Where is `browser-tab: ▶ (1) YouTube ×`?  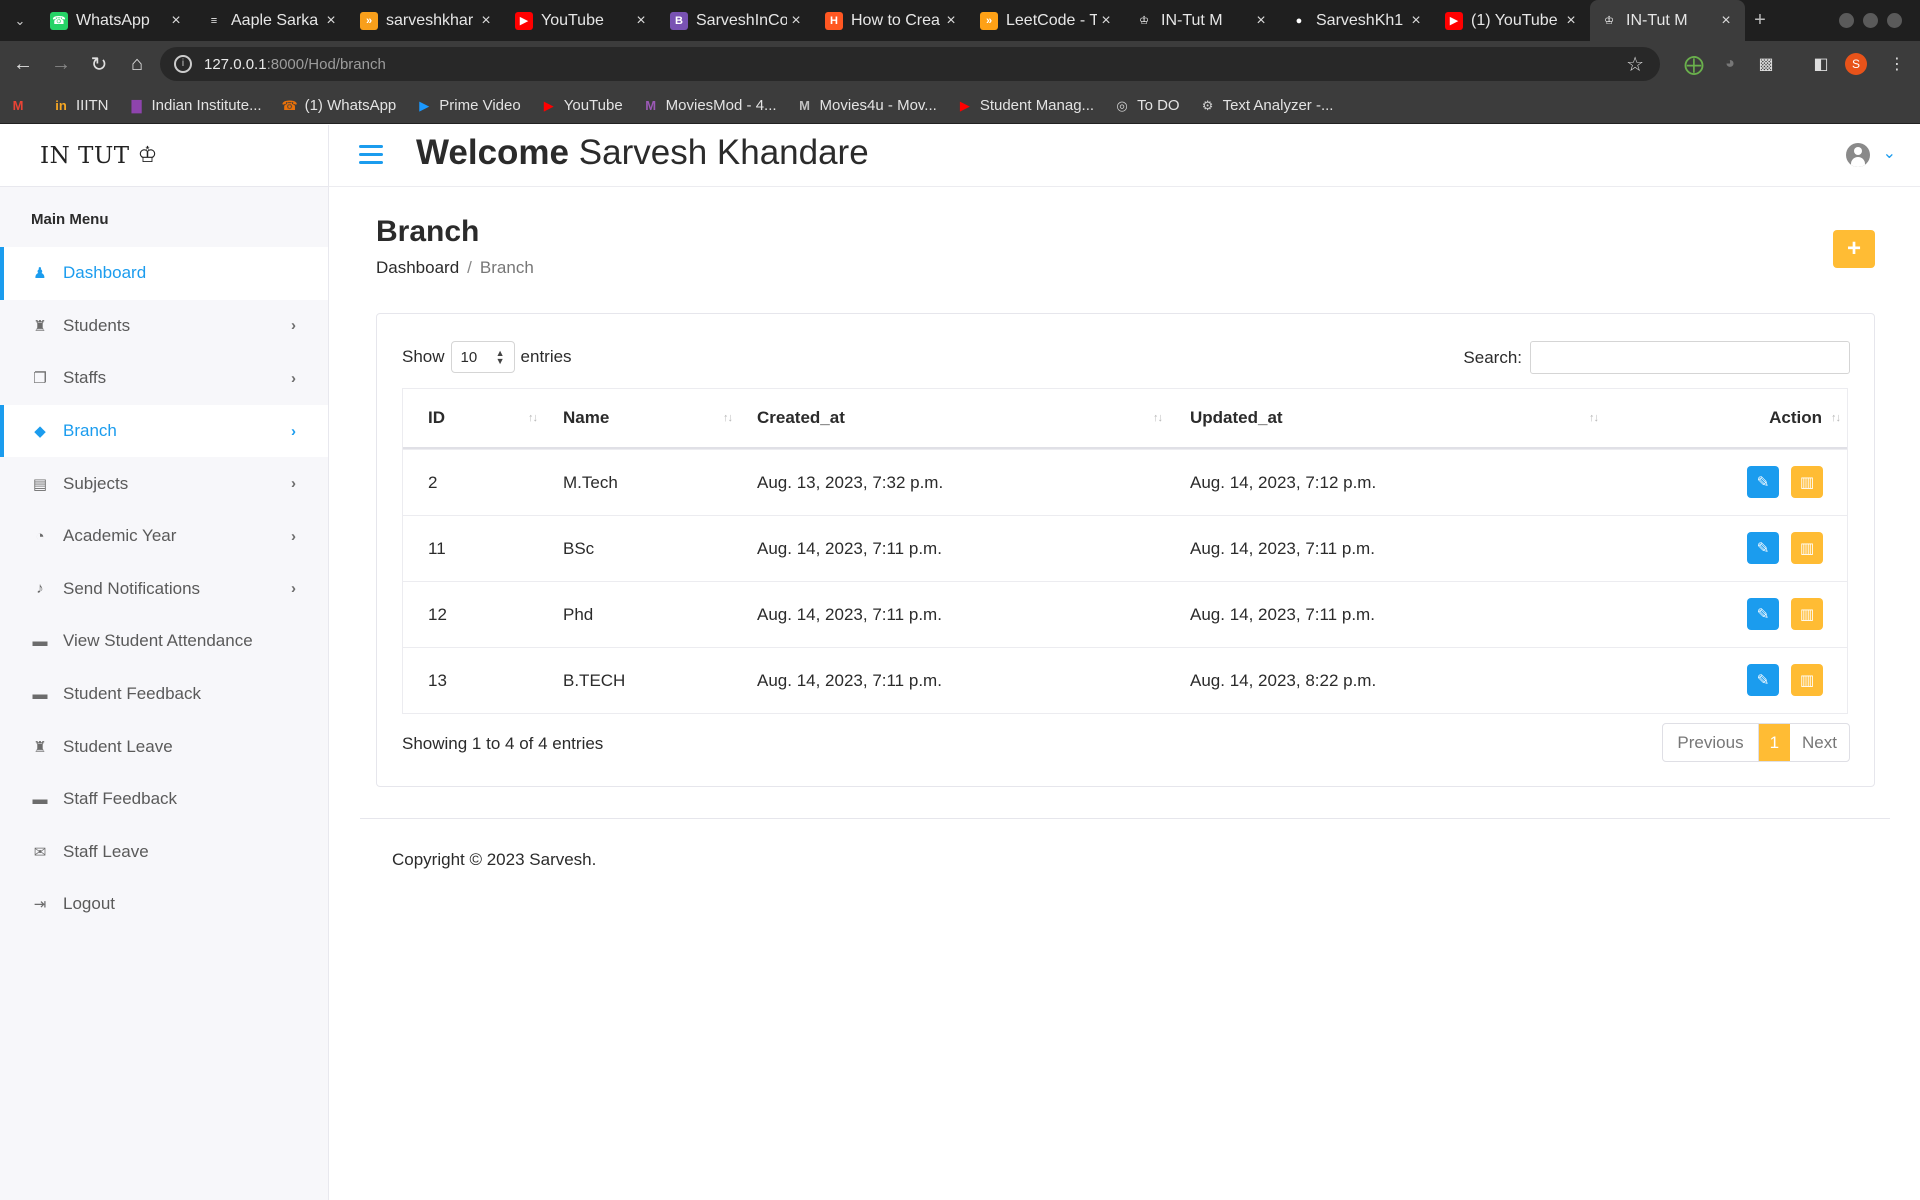 browser-tab: ▶ (1) YouTube × is located at coordinates (1512, 20).